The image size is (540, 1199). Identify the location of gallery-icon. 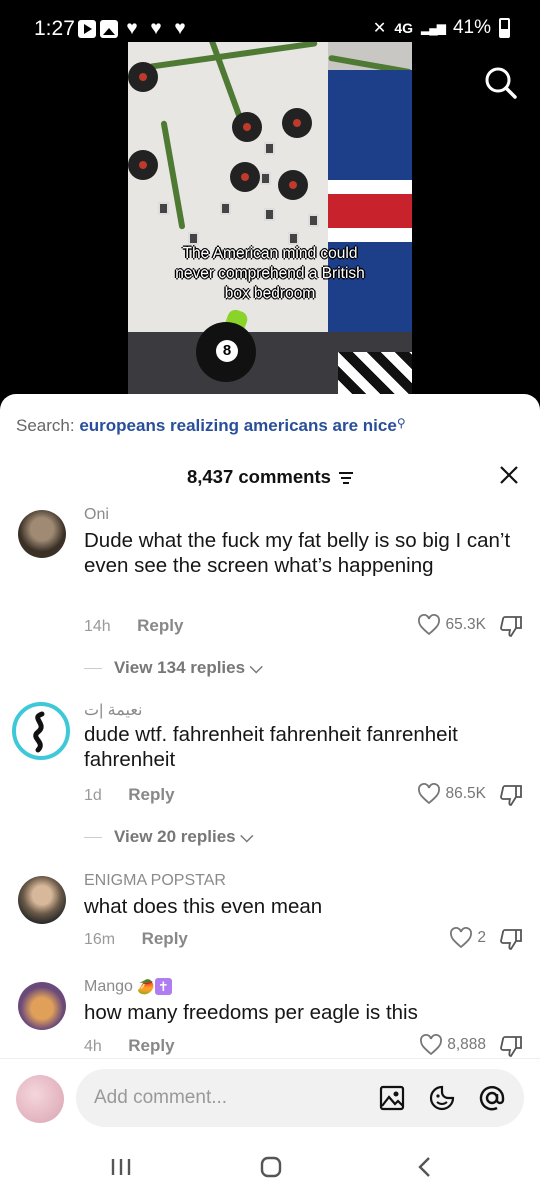
(109, 29).